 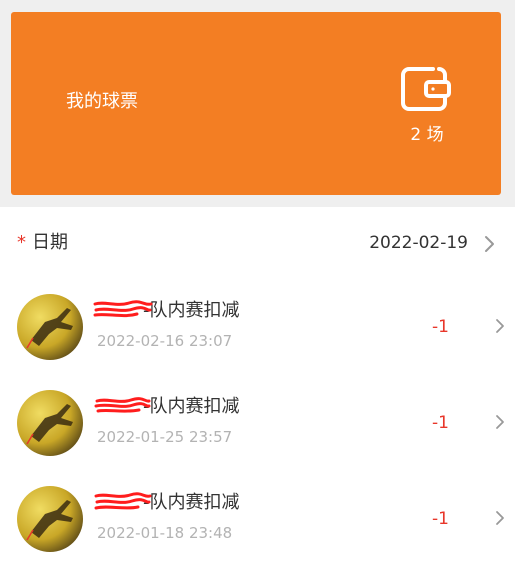 What do you see at coordinates (165, 533) in the screenshot?
I see `record-time: 2022-01-18 23:48` at bounding box center [165, 533].